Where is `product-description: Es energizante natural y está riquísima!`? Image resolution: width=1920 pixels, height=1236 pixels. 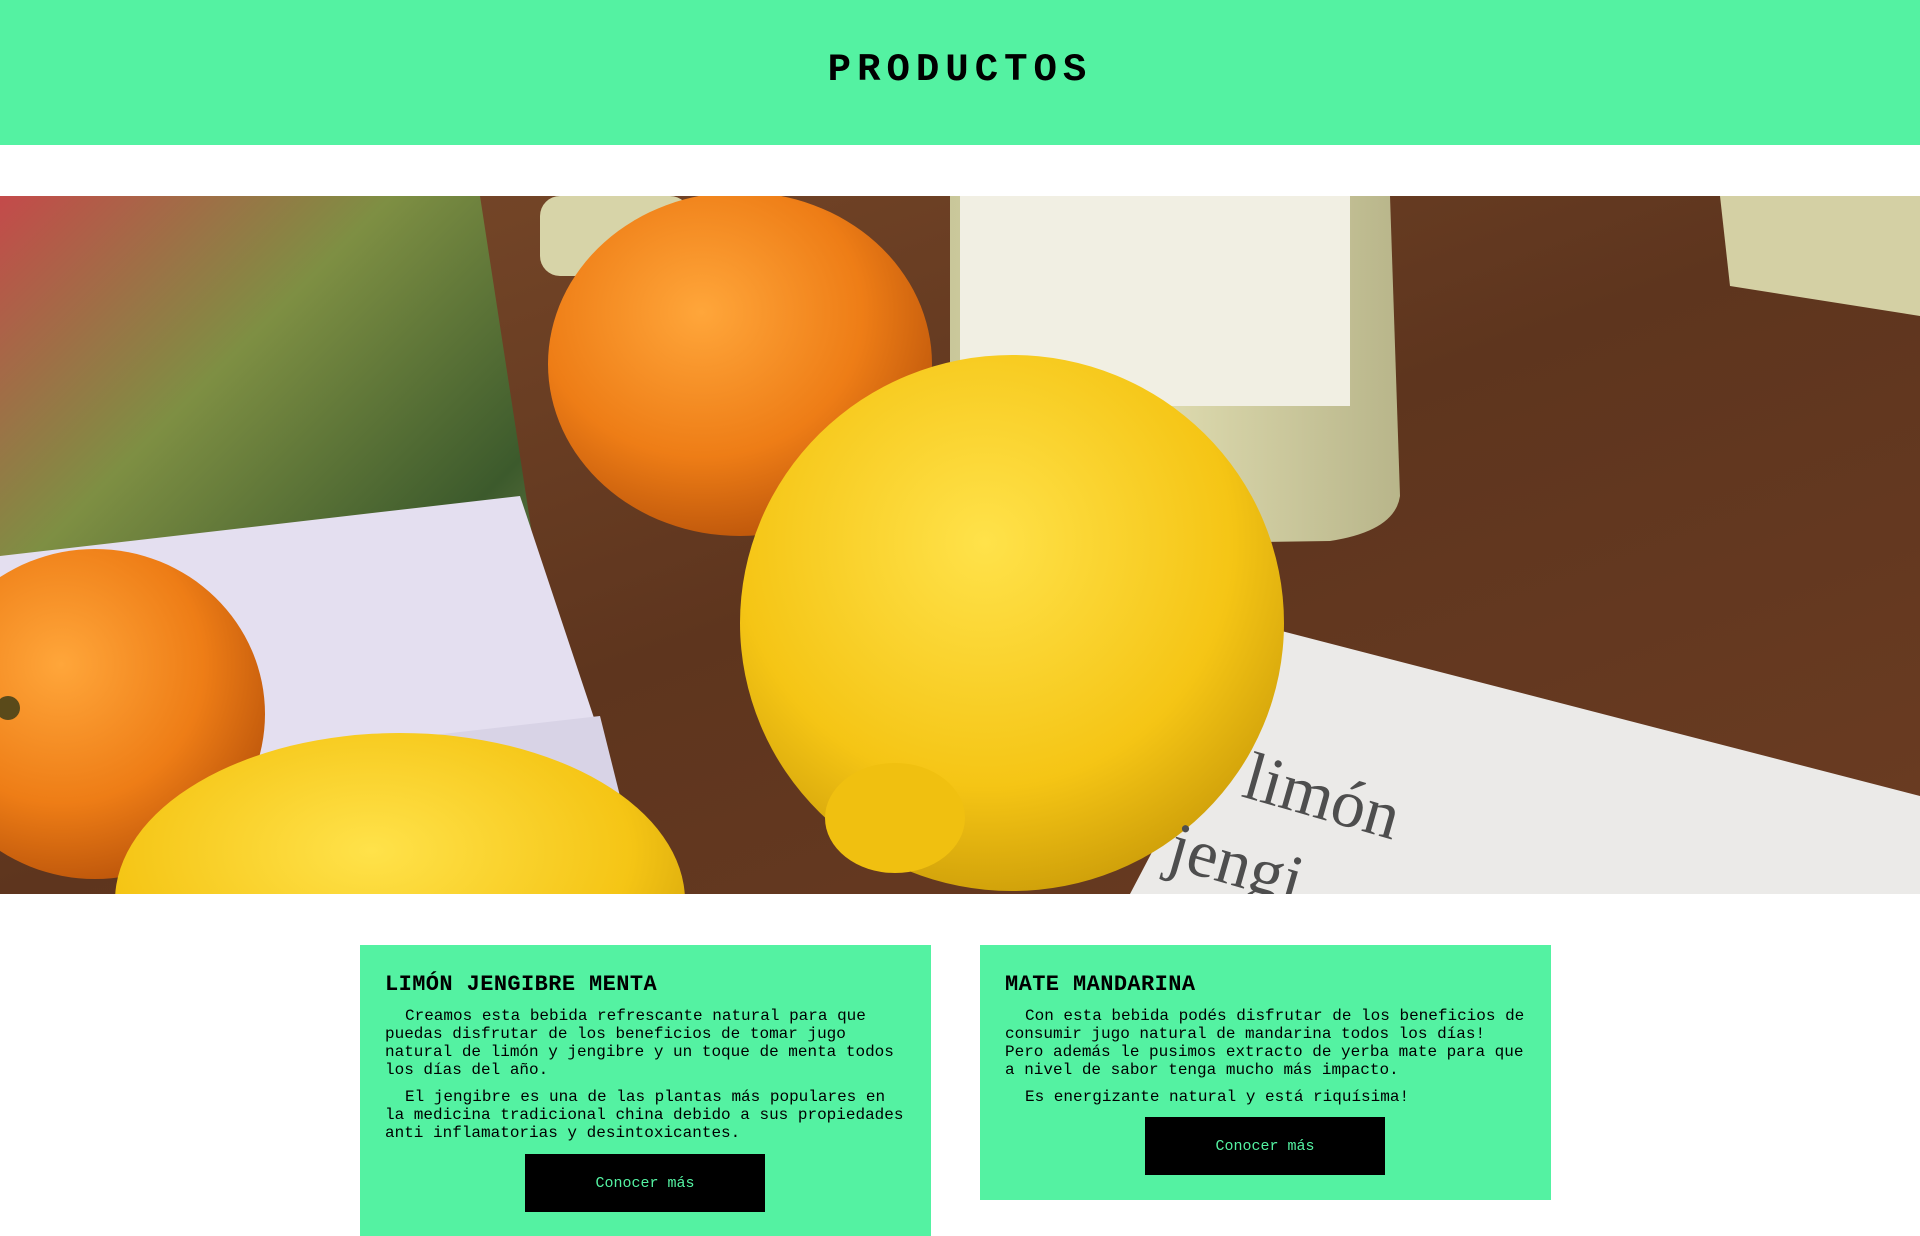 product-description: Es energizante natural y está riquísima! is located at coordinates (1217, 1097).